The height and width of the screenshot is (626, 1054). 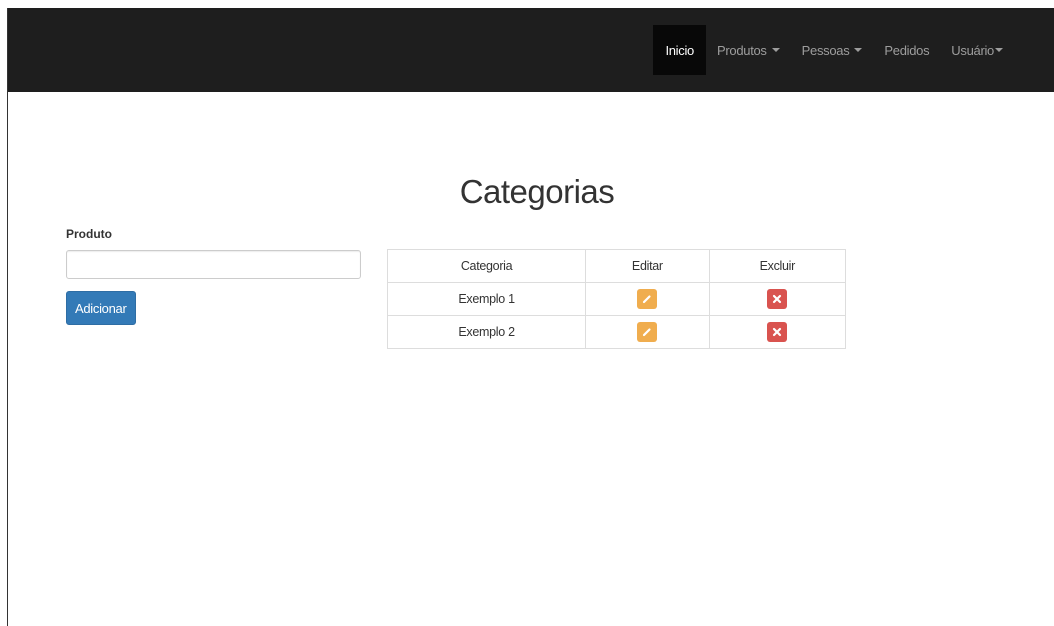 What do you see at coordinates (972, 50) in the screenshot?
I see `nav-item-label: Usuário` at bounding box center [972, 50].